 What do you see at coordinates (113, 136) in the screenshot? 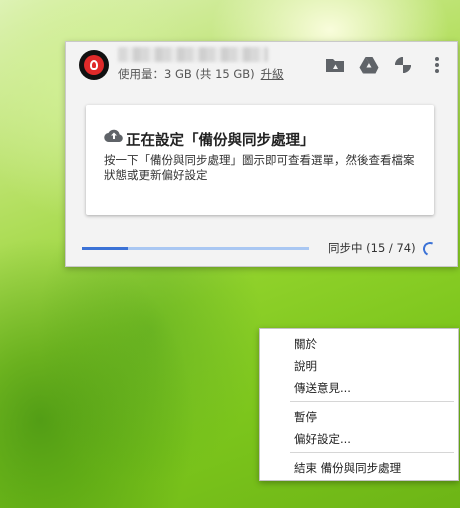
I see `cloud-upload-icon` at bounding box center [113, 136].